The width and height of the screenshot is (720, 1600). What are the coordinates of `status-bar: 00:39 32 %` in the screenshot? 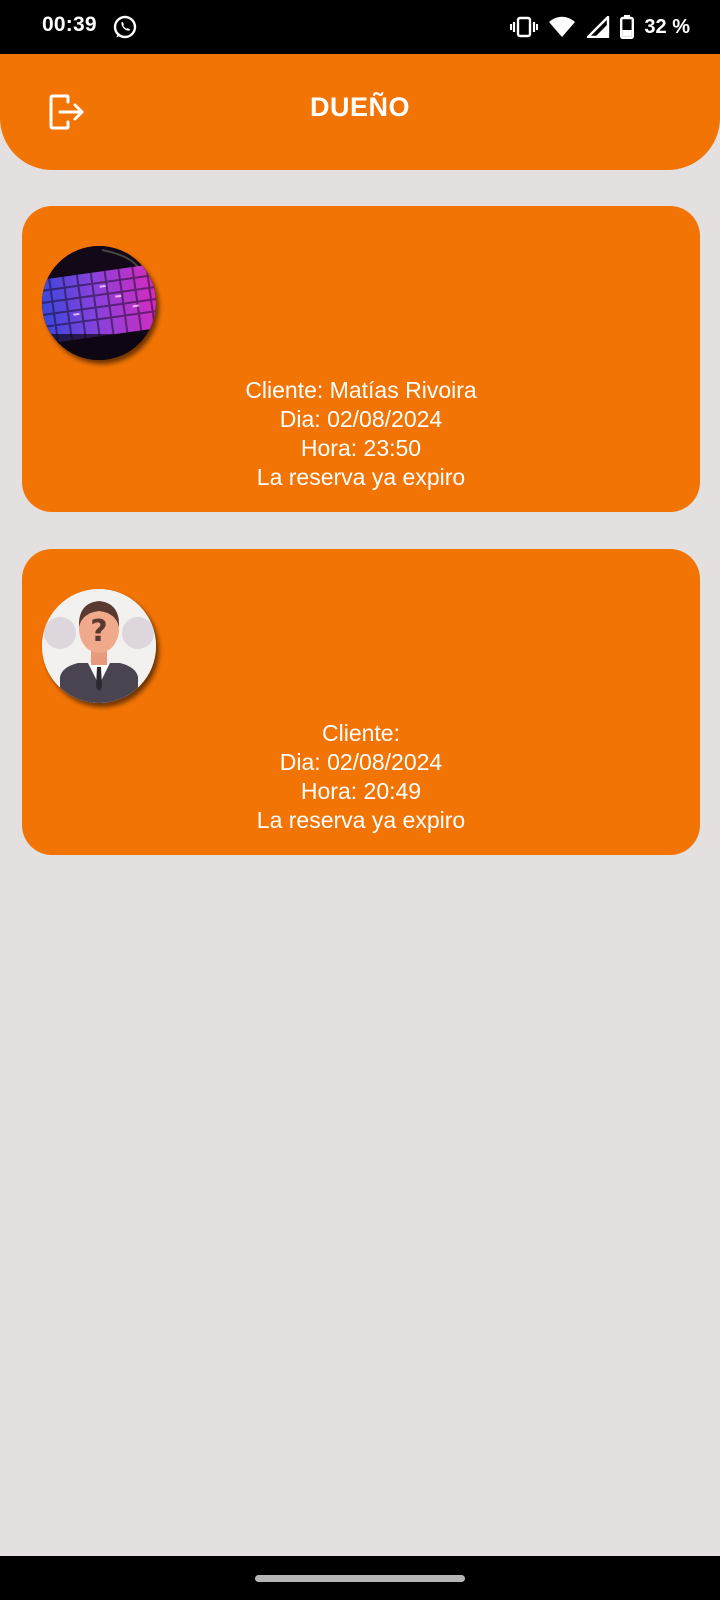 It's located at (360, 27).